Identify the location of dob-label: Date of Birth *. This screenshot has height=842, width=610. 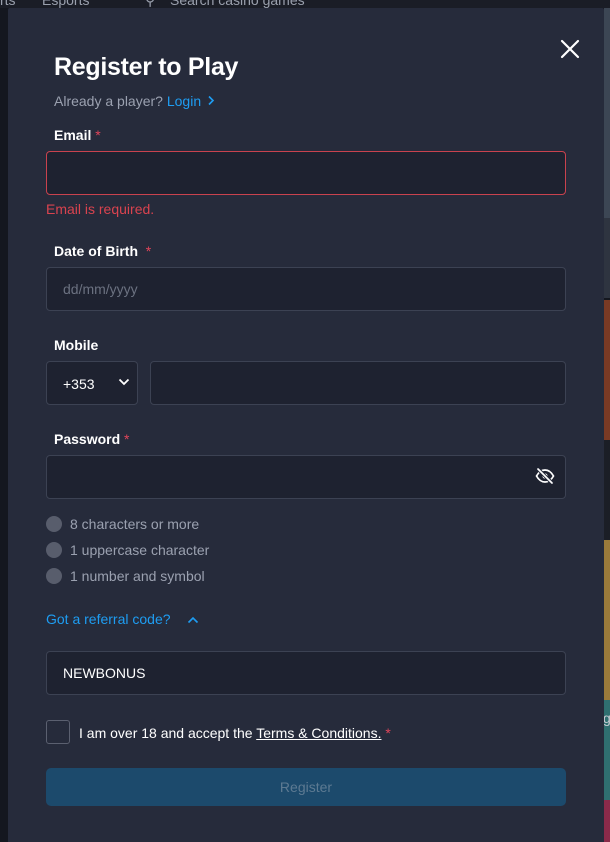
(103, 251).